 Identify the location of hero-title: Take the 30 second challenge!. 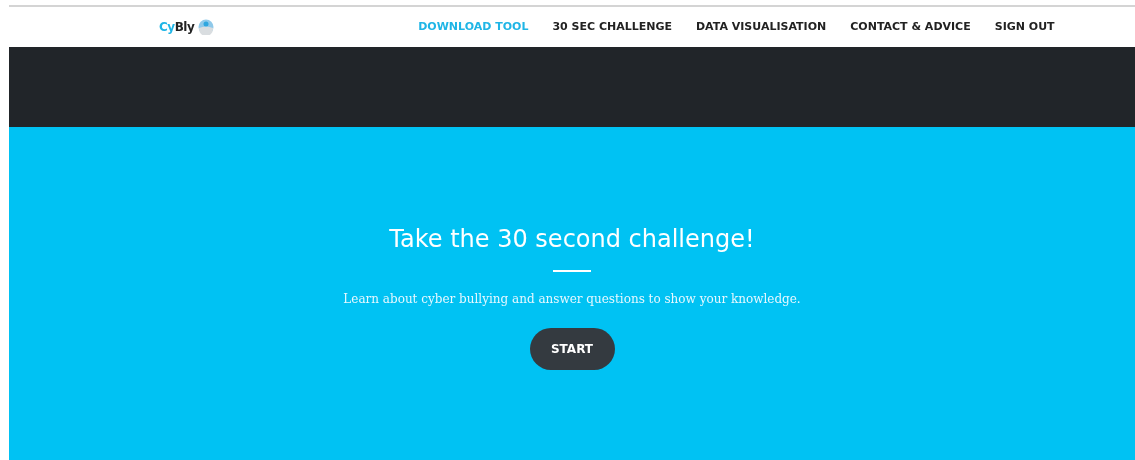
(572, 239).